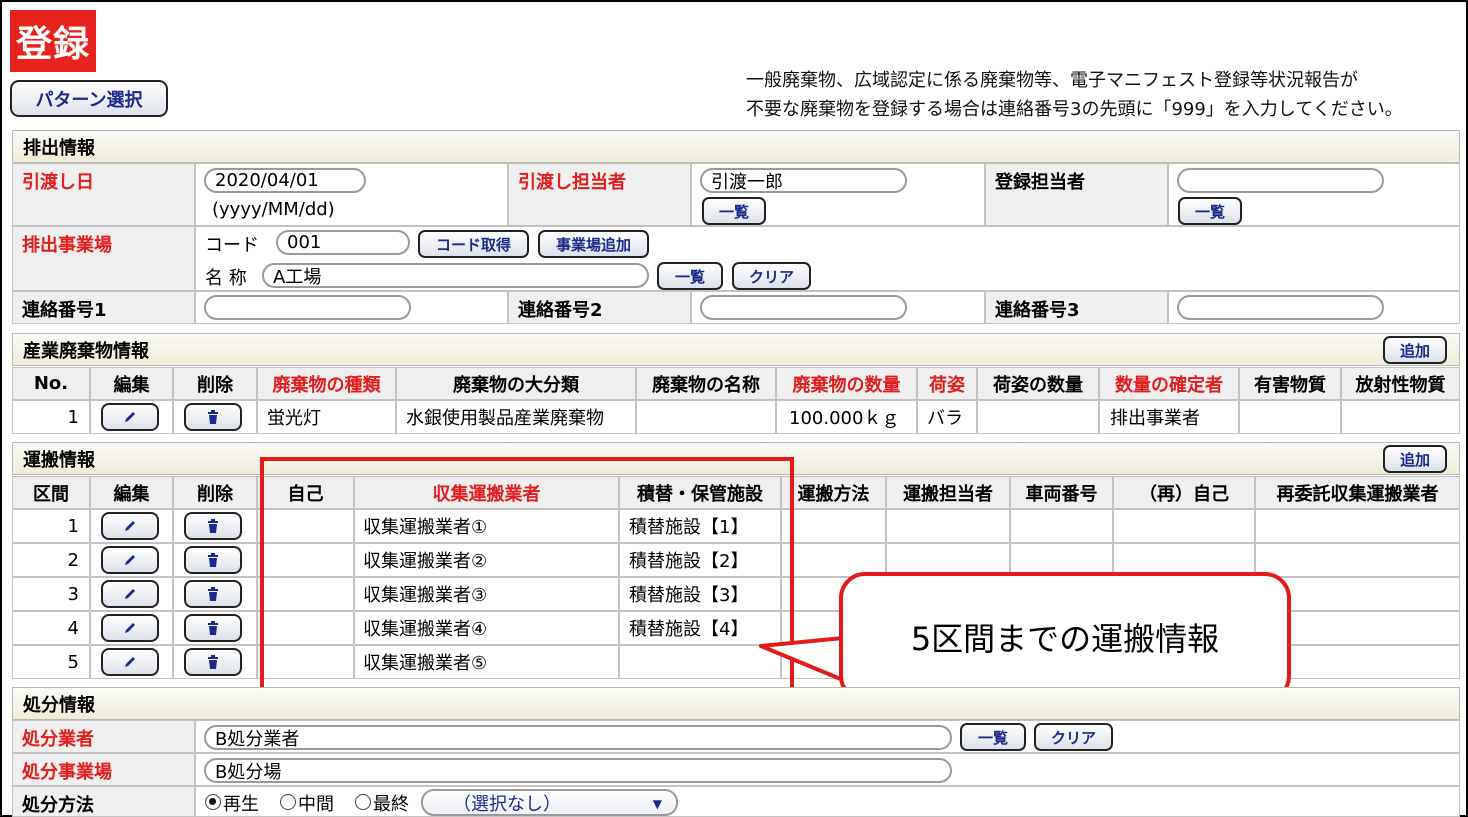  Describe the element at coordinates (226, 278) in the screenshot. I see `site-name-label: 名 称` at that location.